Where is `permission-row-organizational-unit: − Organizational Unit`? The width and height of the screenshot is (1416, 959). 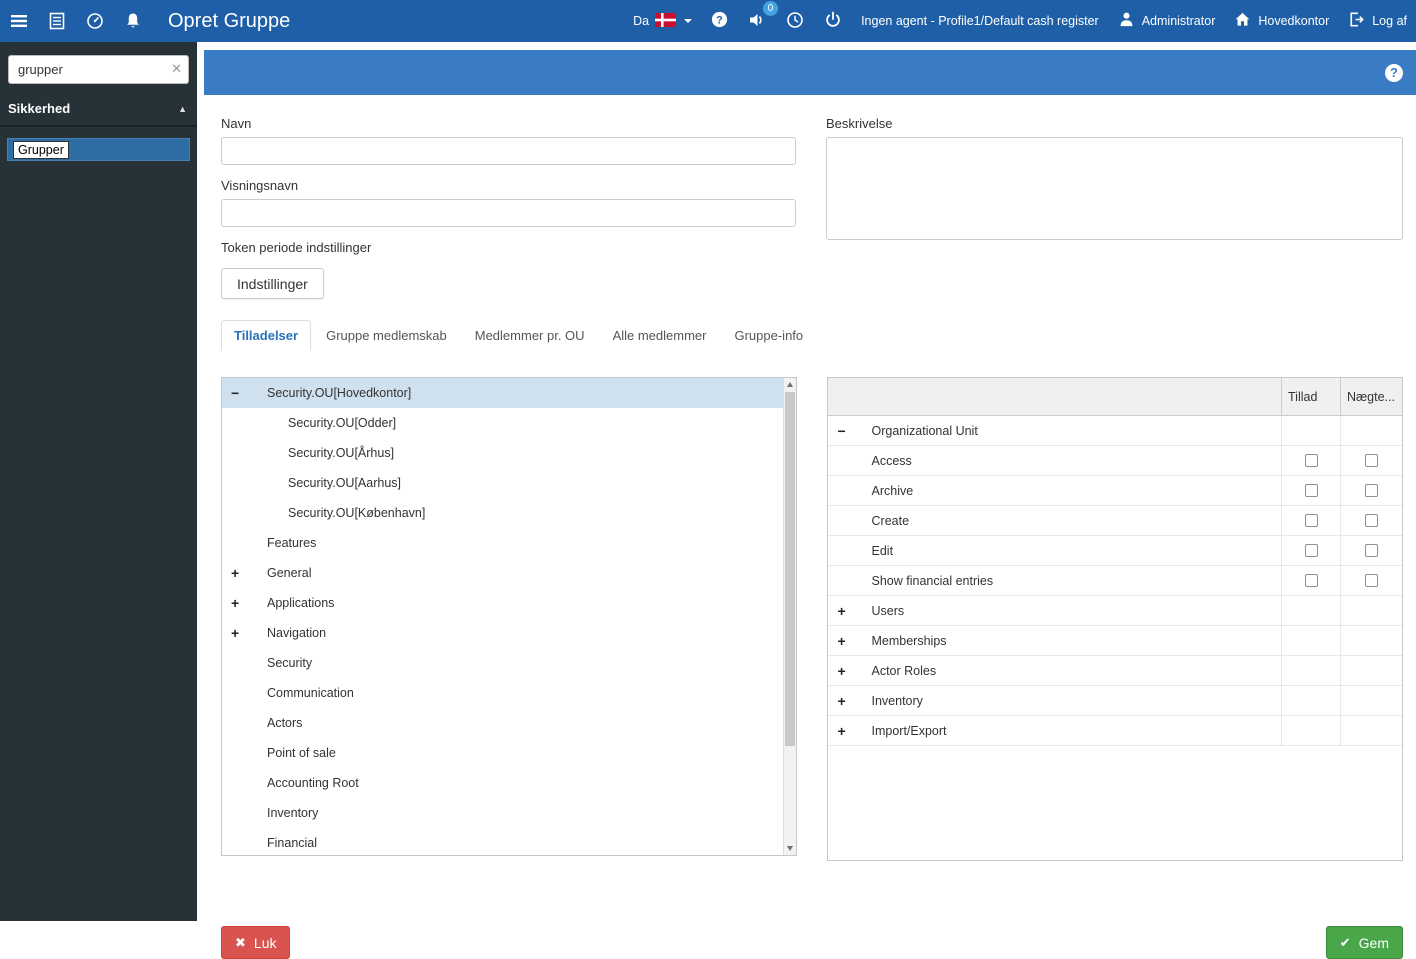
permission-row-organizational-unit: − Organizational Unit is located at coordinates (1114, 431).